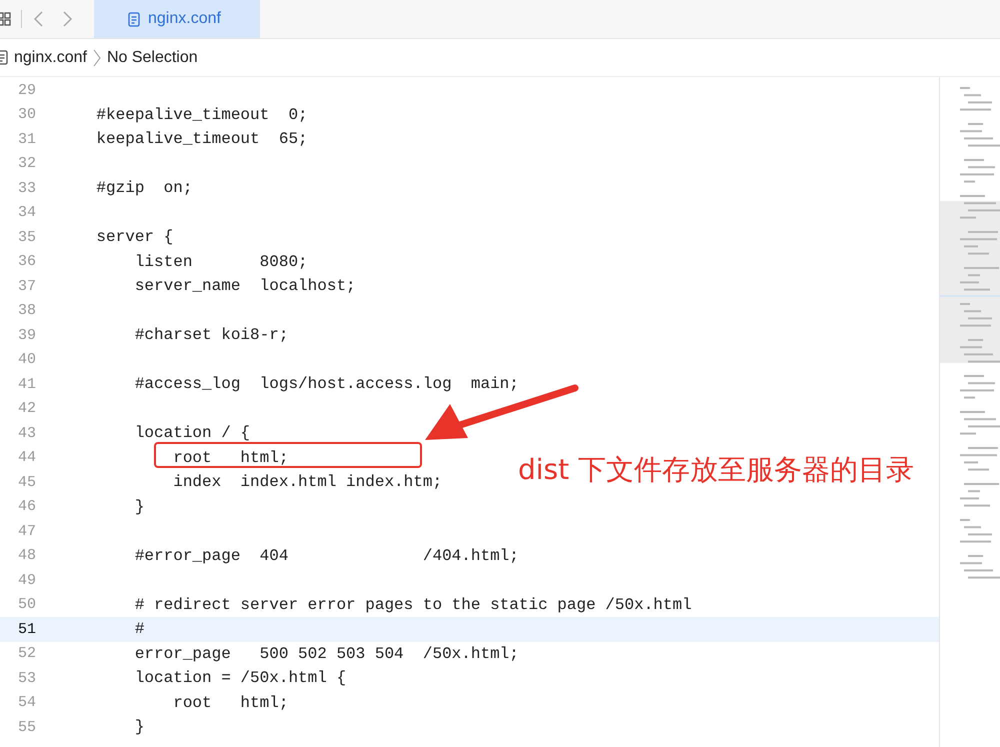 The width and height of the screenshot is (1000, 747). I want to click on code-text: #keepalive_timeout 0;, so click(201, 115).